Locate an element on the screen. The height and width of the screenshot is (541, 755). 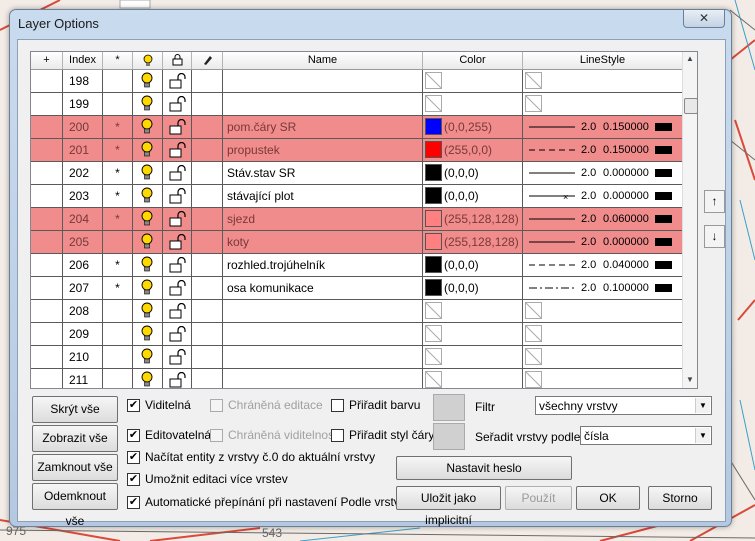
layer-row: 204 * sjezd (255,128,128) 2.0 0.060000 is located at coordinates (356, 219).